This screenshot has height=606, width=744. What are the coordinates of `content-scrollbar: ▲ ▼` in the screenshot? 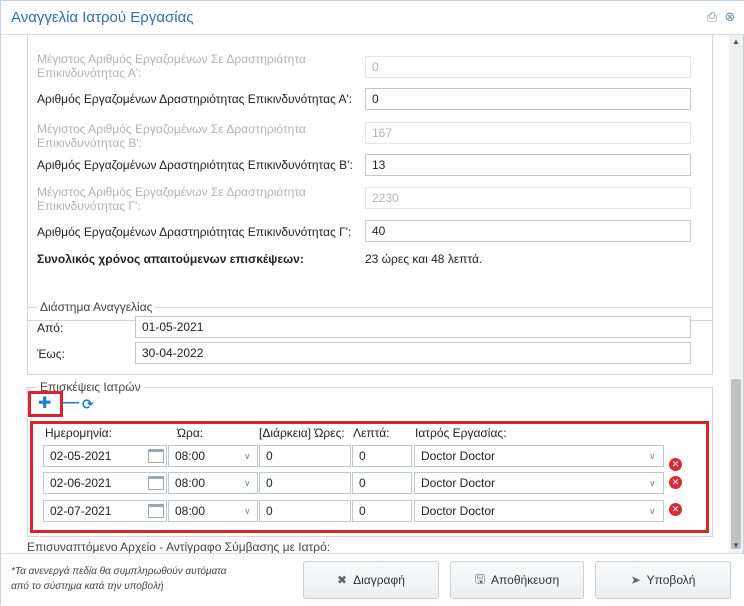 It's located at (736, 294).